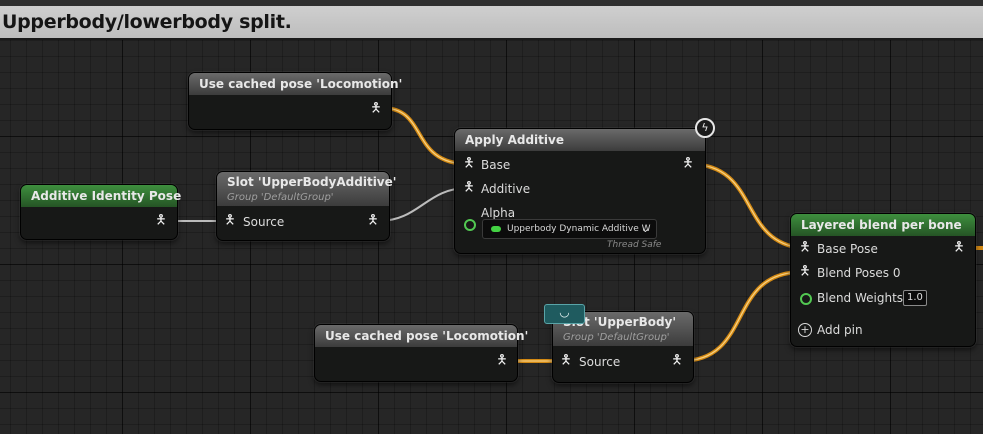 Image resolution: width=983 pixels, height=434 pixels. Describe the element at coordinates (645, 228) in the screenshot. I see `chevron-down-icon: ⌄` at that location.